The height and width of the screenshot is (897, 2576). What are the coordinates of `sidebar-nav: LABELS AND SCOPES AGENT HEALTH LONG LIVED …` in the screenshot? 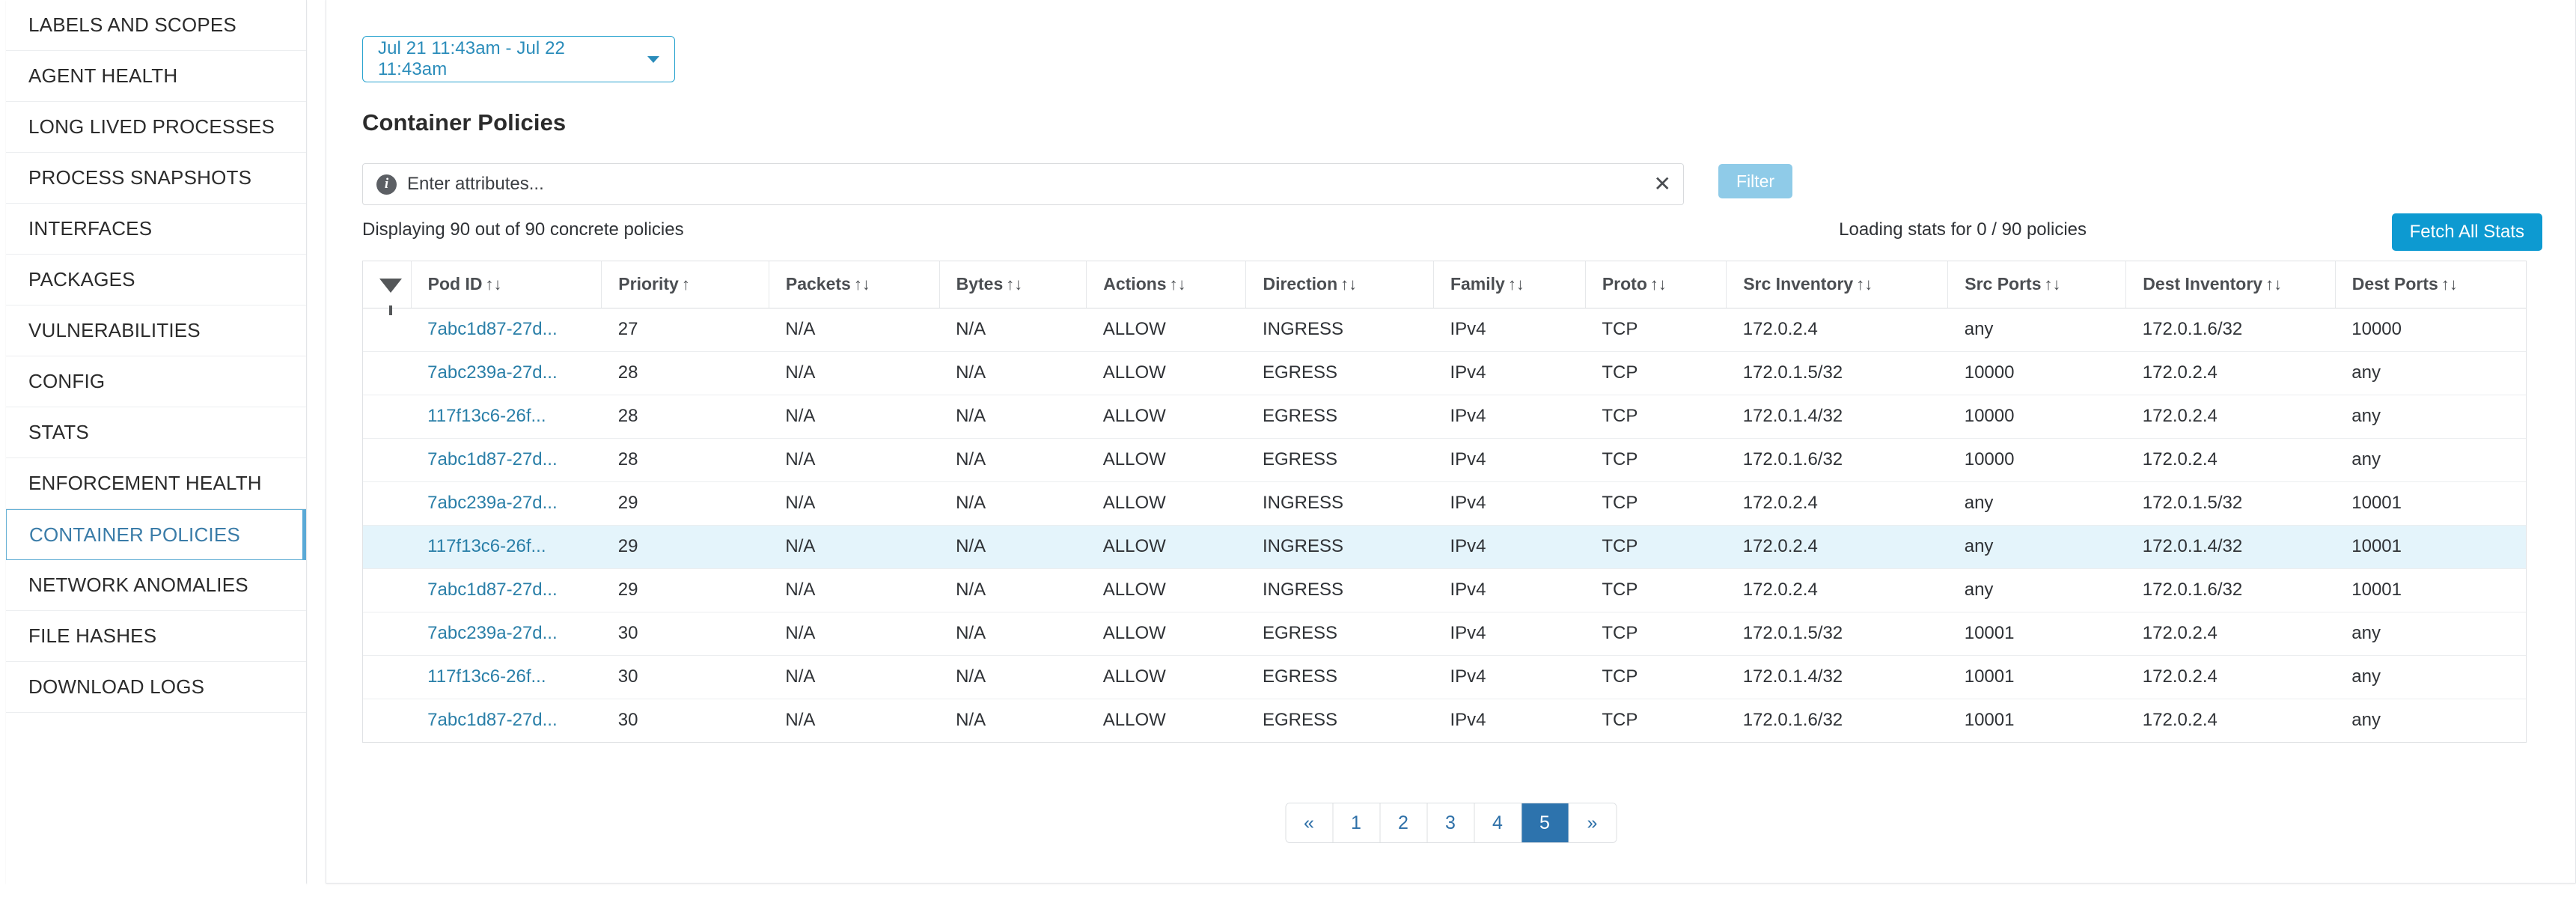 It's located at (156, 448).